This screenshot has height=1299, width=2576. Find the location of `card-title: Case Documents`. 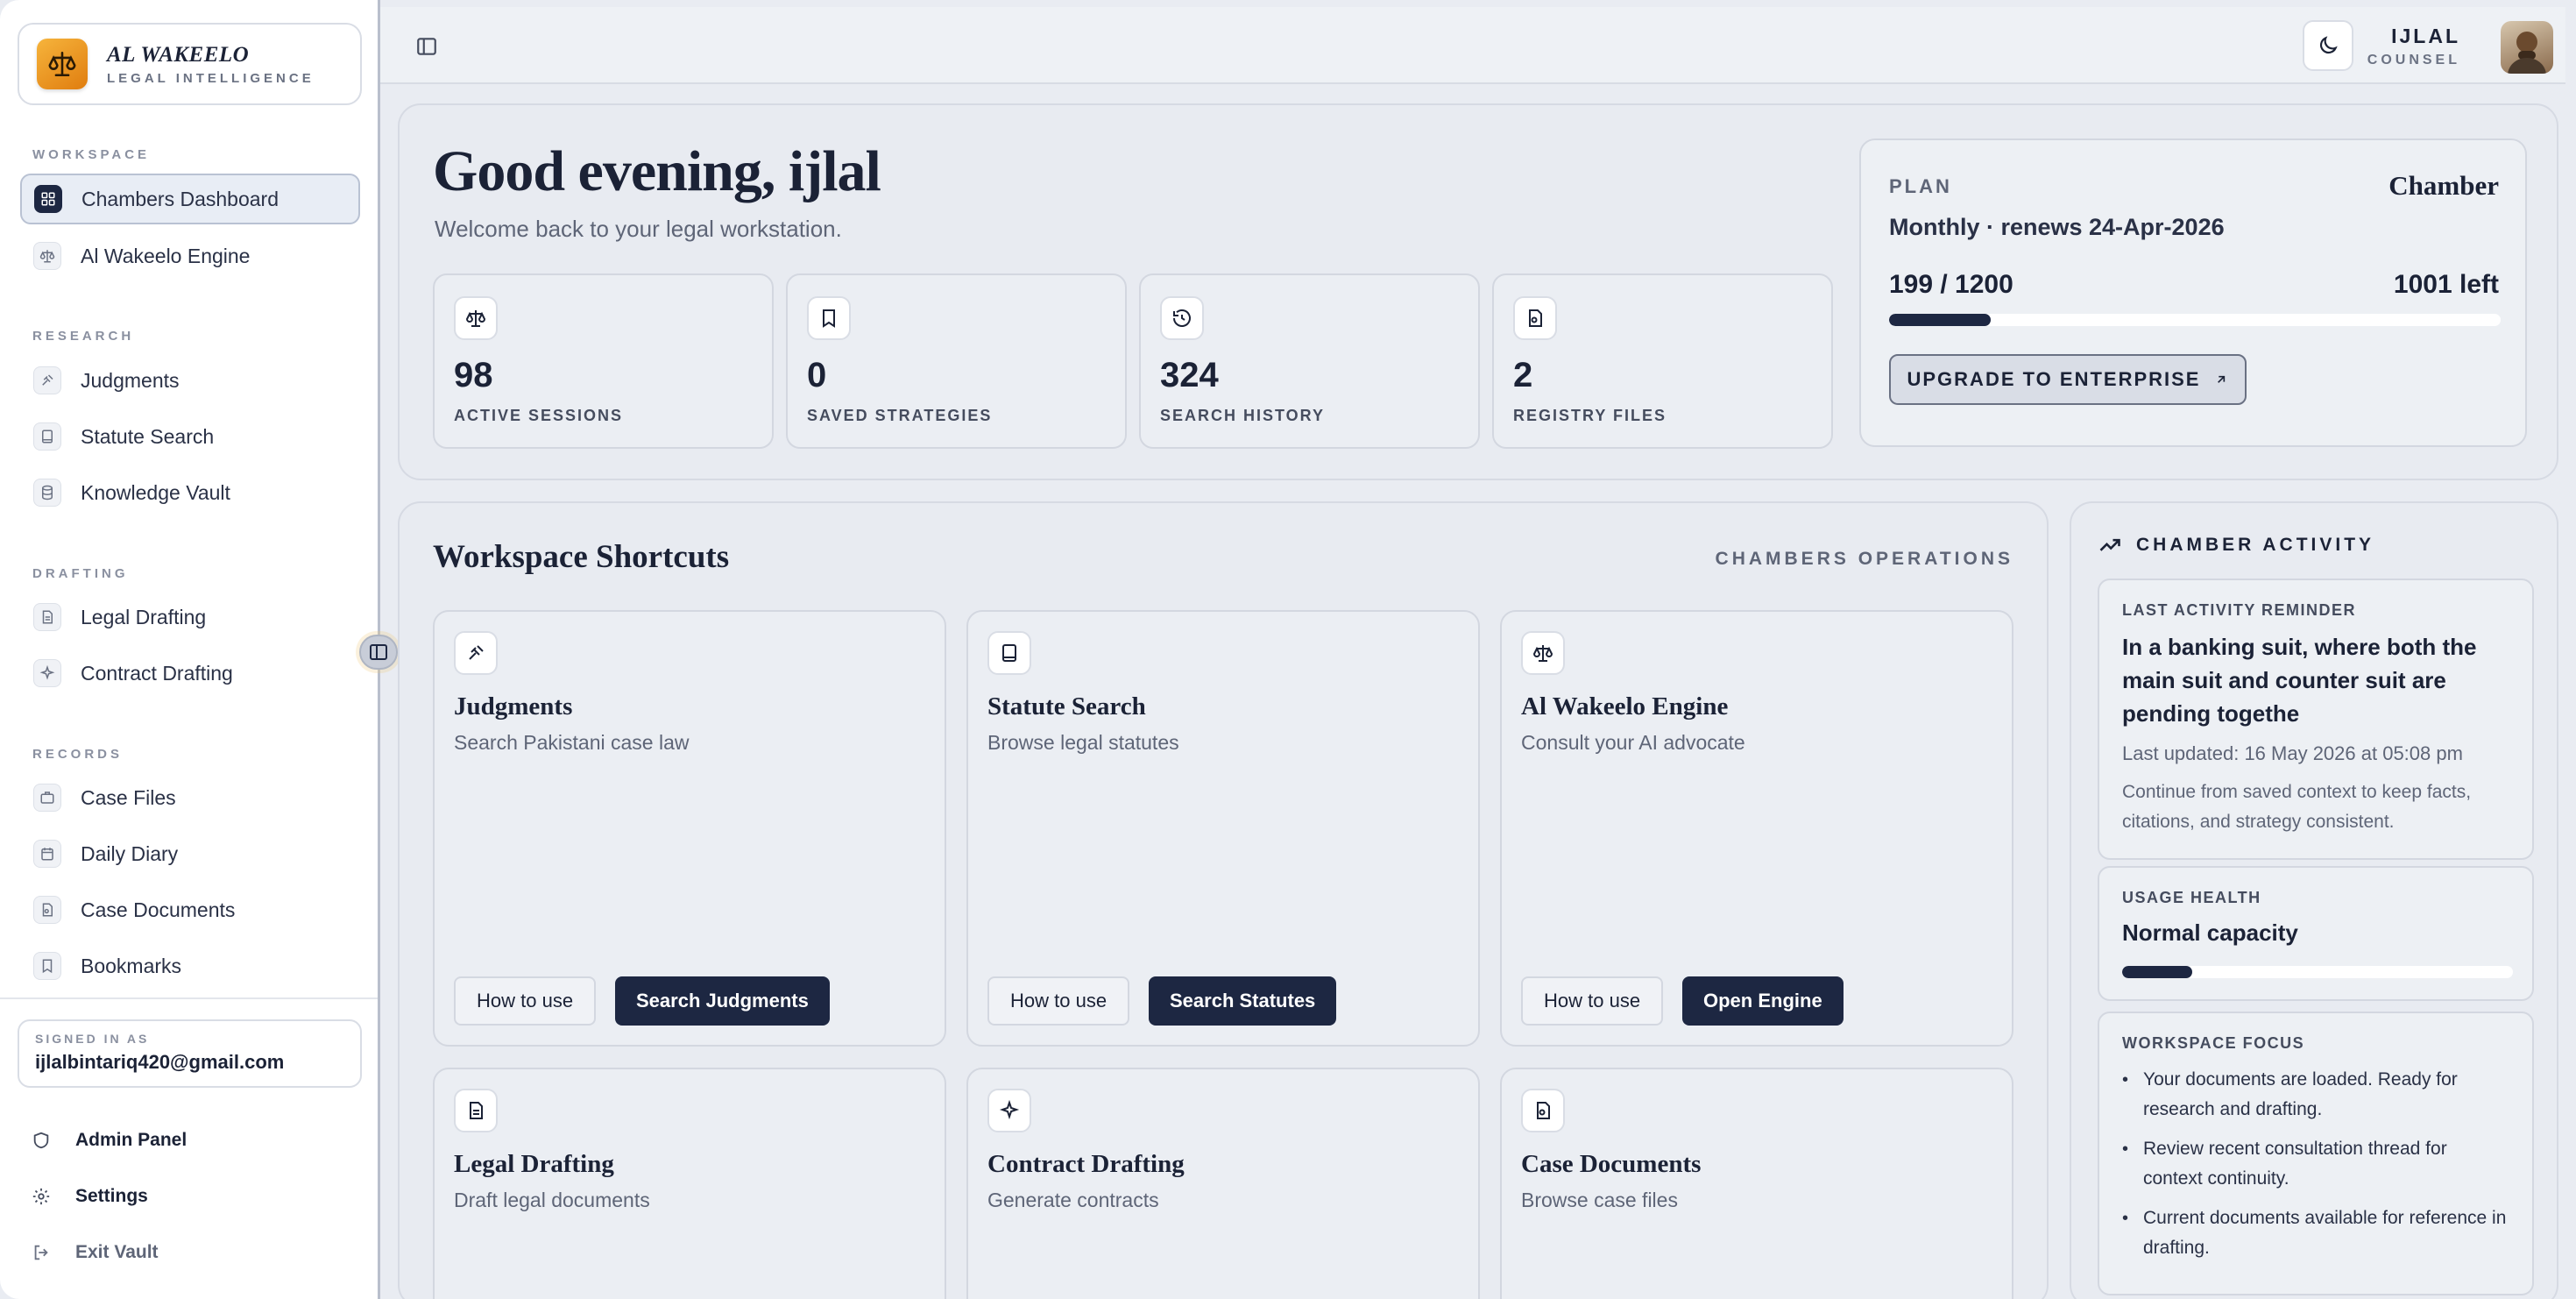

card-title: Case Documents is located at coordinates (1611, 1164).